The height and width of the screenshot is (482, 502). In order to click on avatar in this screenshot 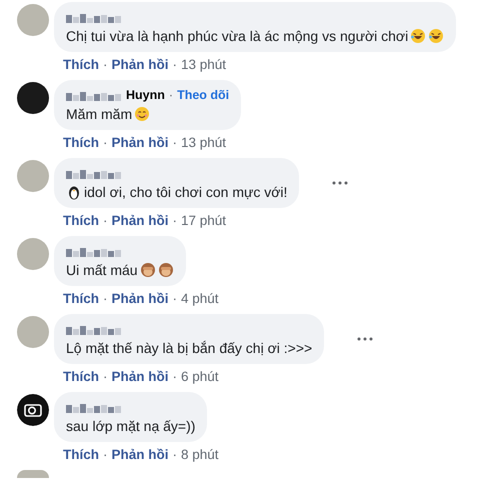, I will do `click(33, 98)`.